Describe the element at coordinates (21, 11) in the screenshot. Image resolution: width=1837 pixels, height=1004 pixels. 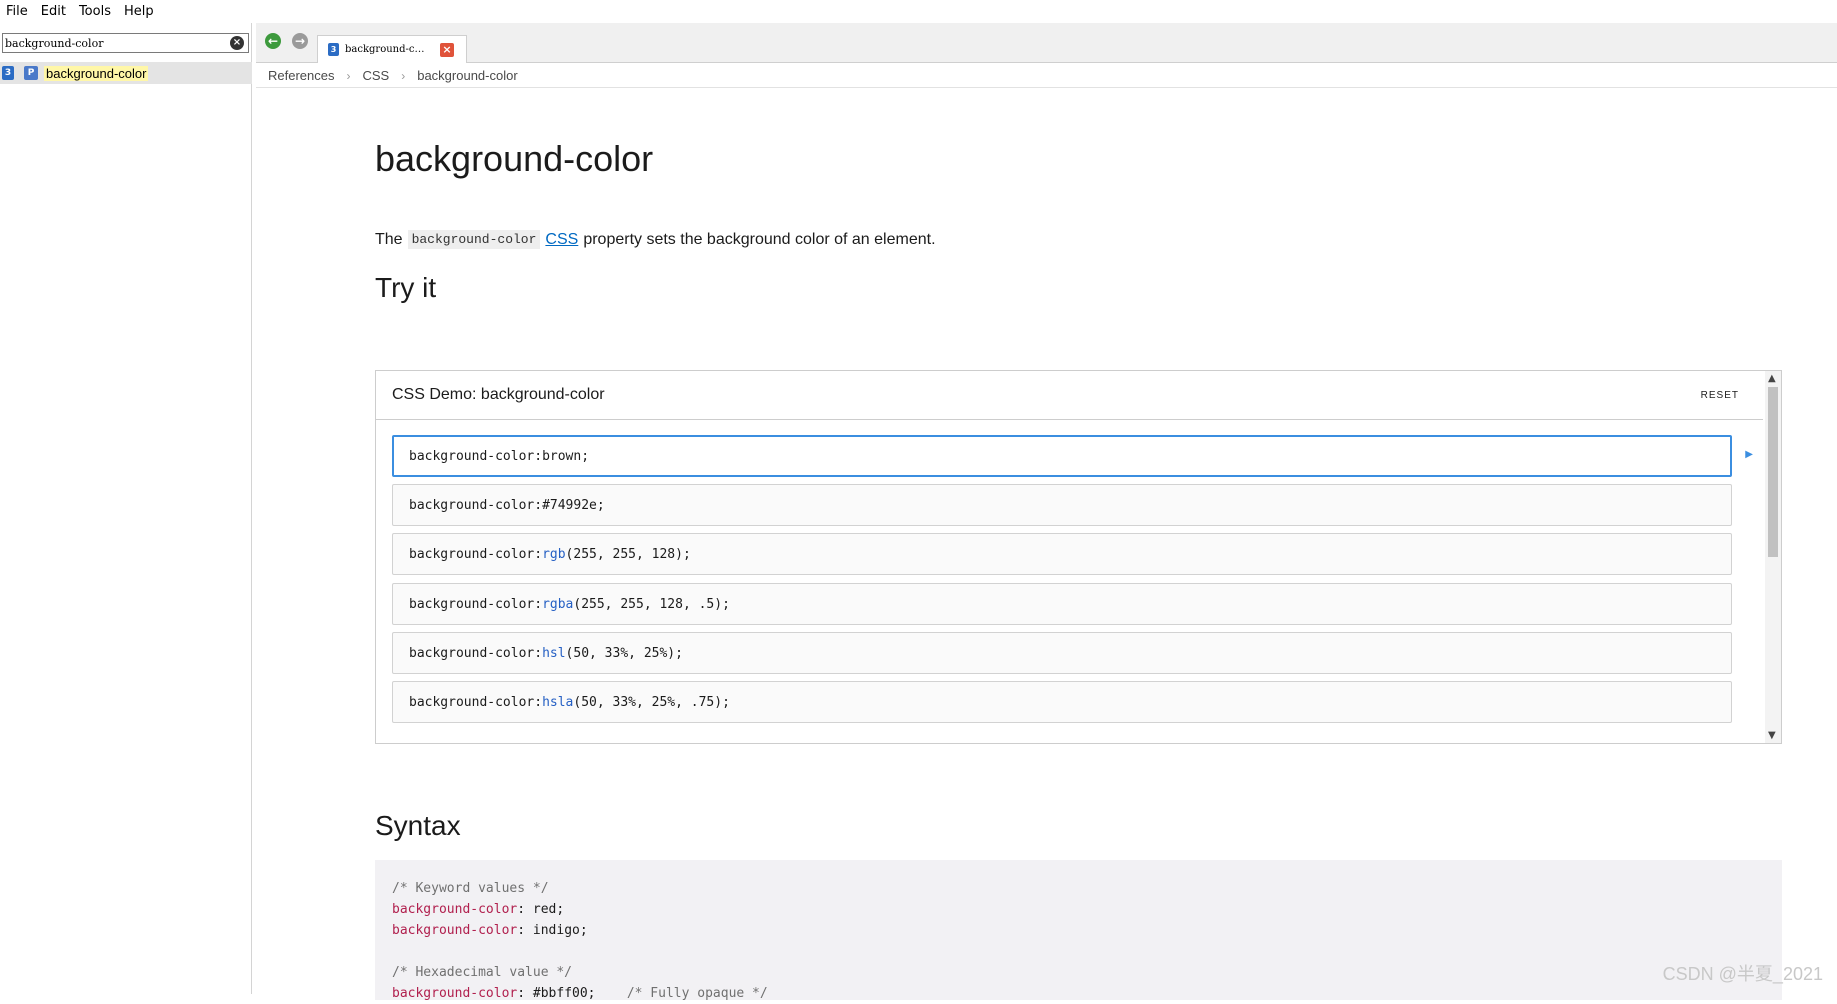
I see `menu-file: File` at that location.